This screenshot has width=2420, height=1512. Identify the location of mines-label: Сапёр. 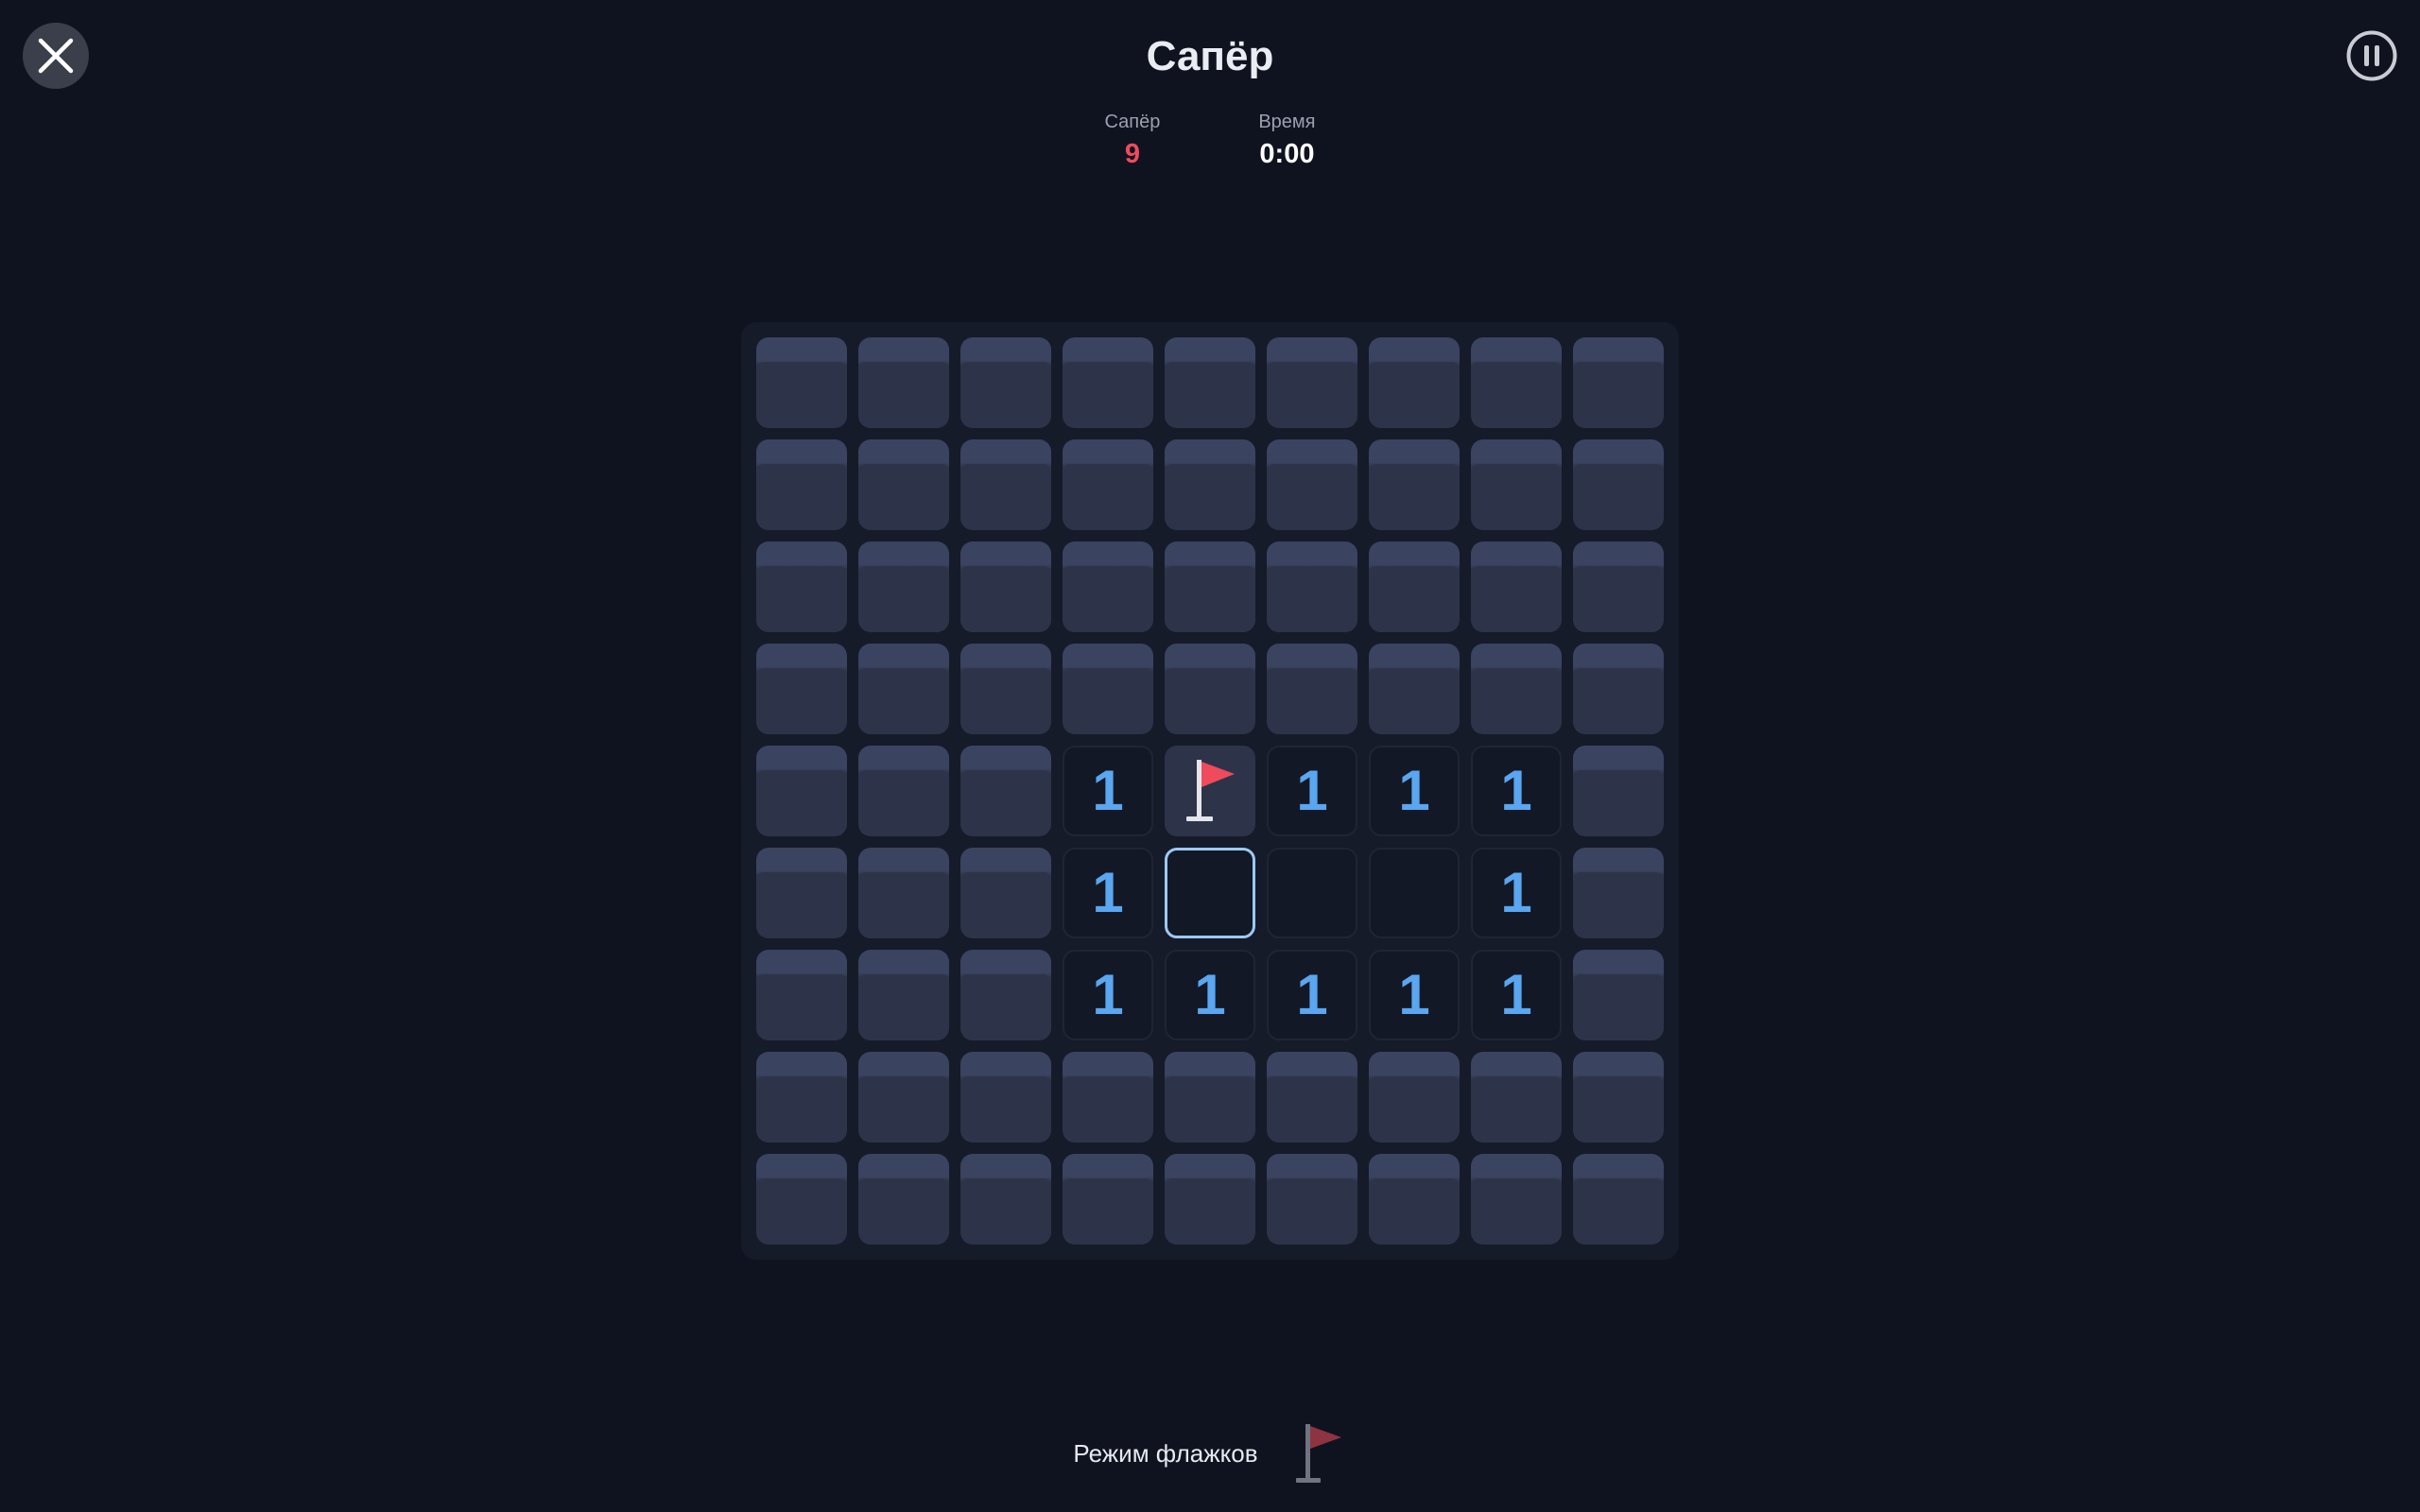
(1132, 122).